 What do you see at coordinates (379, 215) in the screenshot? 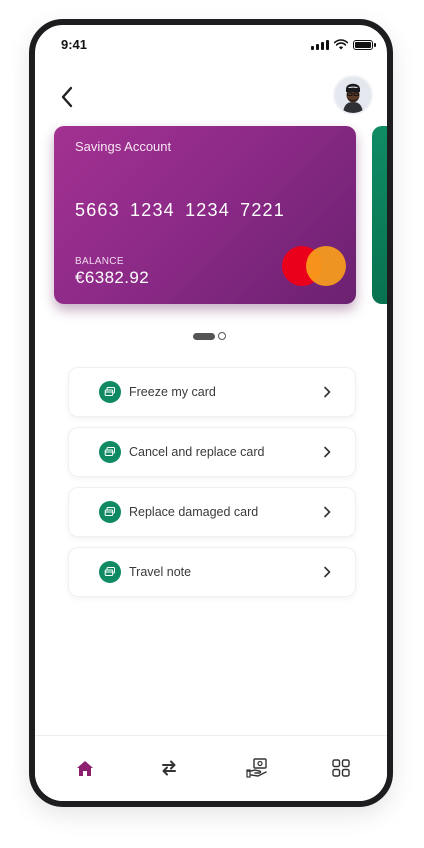
I see `next-bank-card` at bounding box center [379, 215].